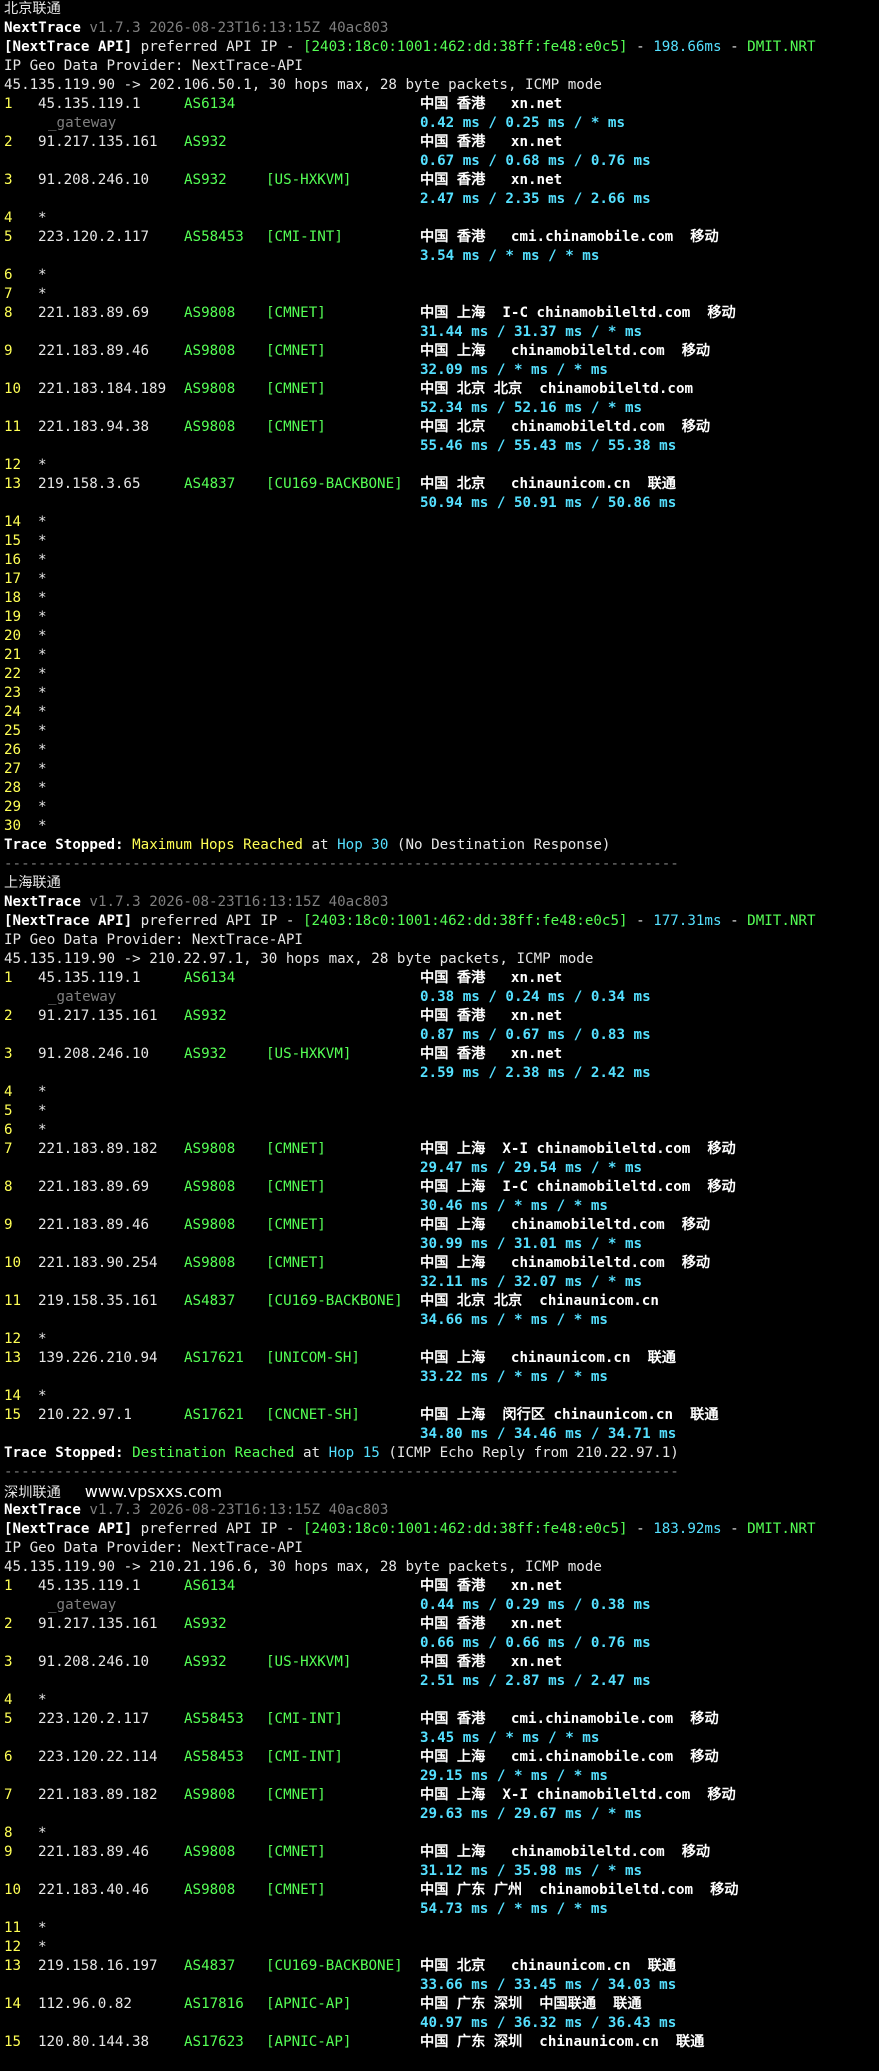 The image size is (879, 2071). What do you see at coordinates (8, 1225) in the screenshot?
I see `hop-number: 9` at bounding box center [8, 1225].